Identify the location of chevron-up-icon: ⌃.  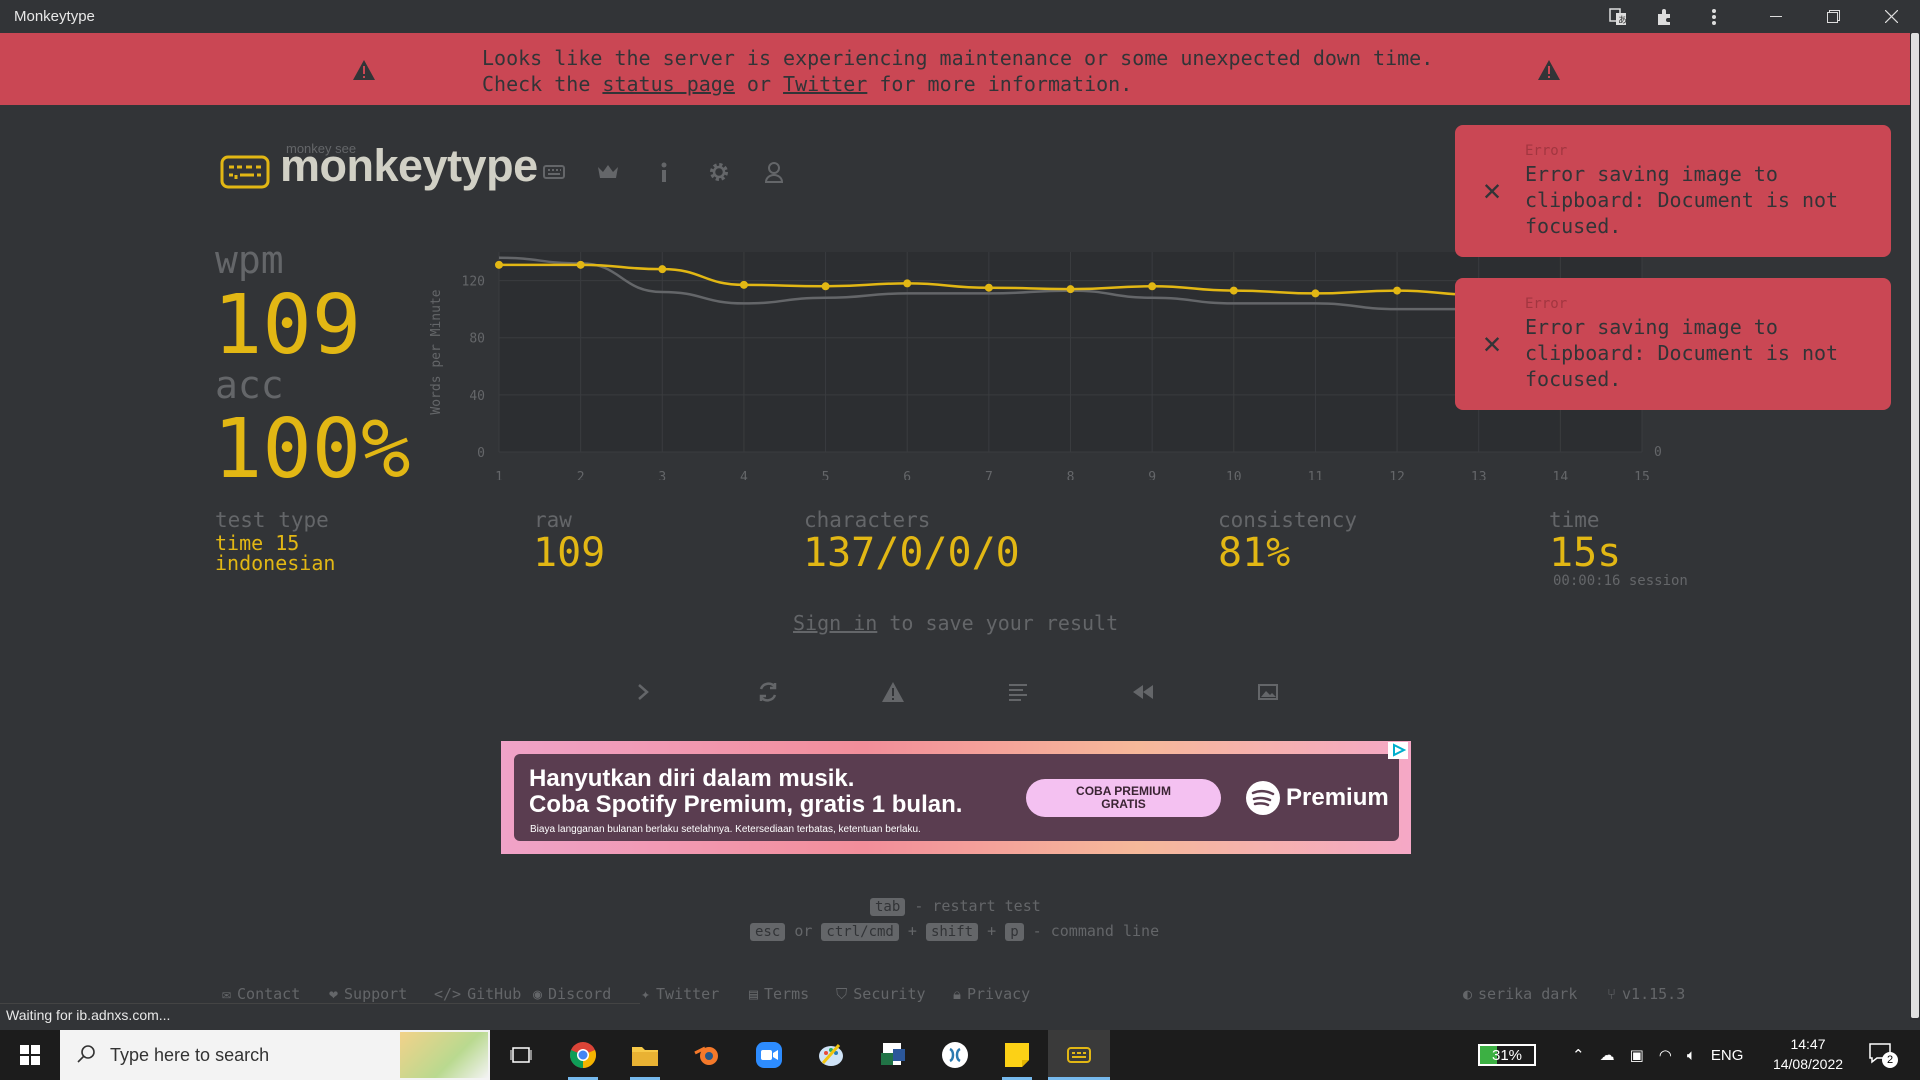
(1578, 1055).